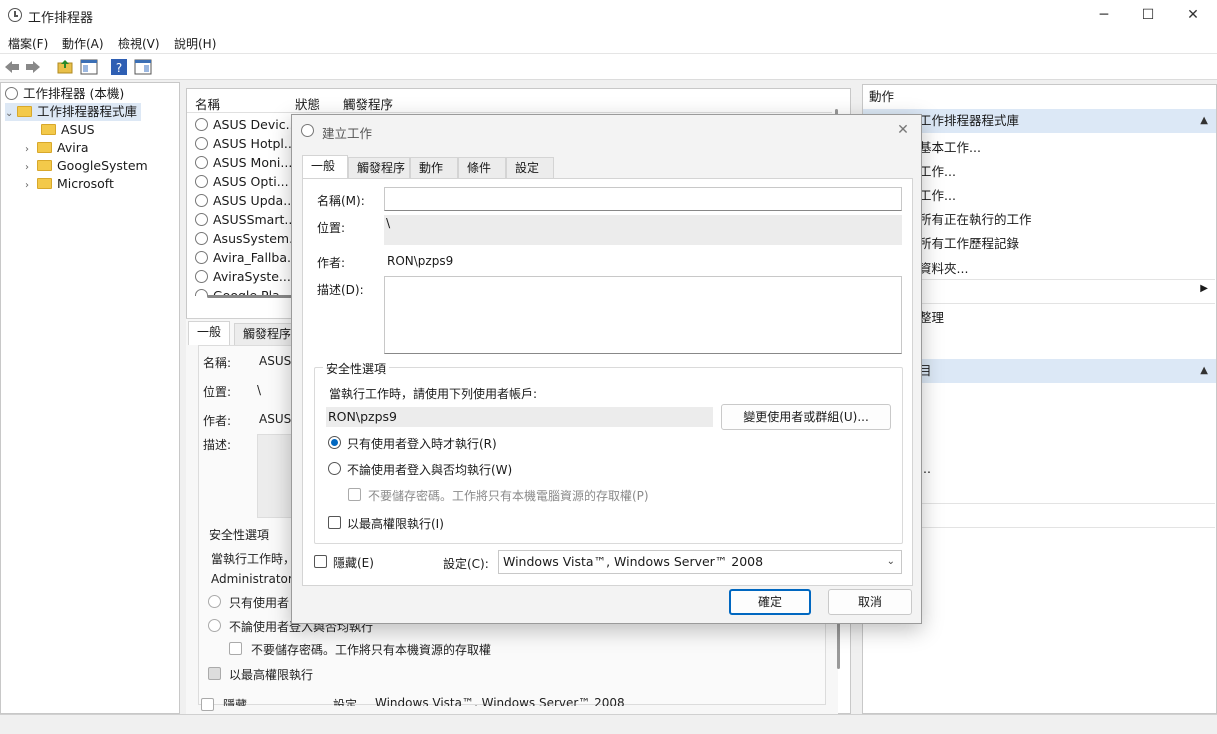 This screenshot has height=734, width=1217. I want to click on radio-whether-bg, so click(214, 625).